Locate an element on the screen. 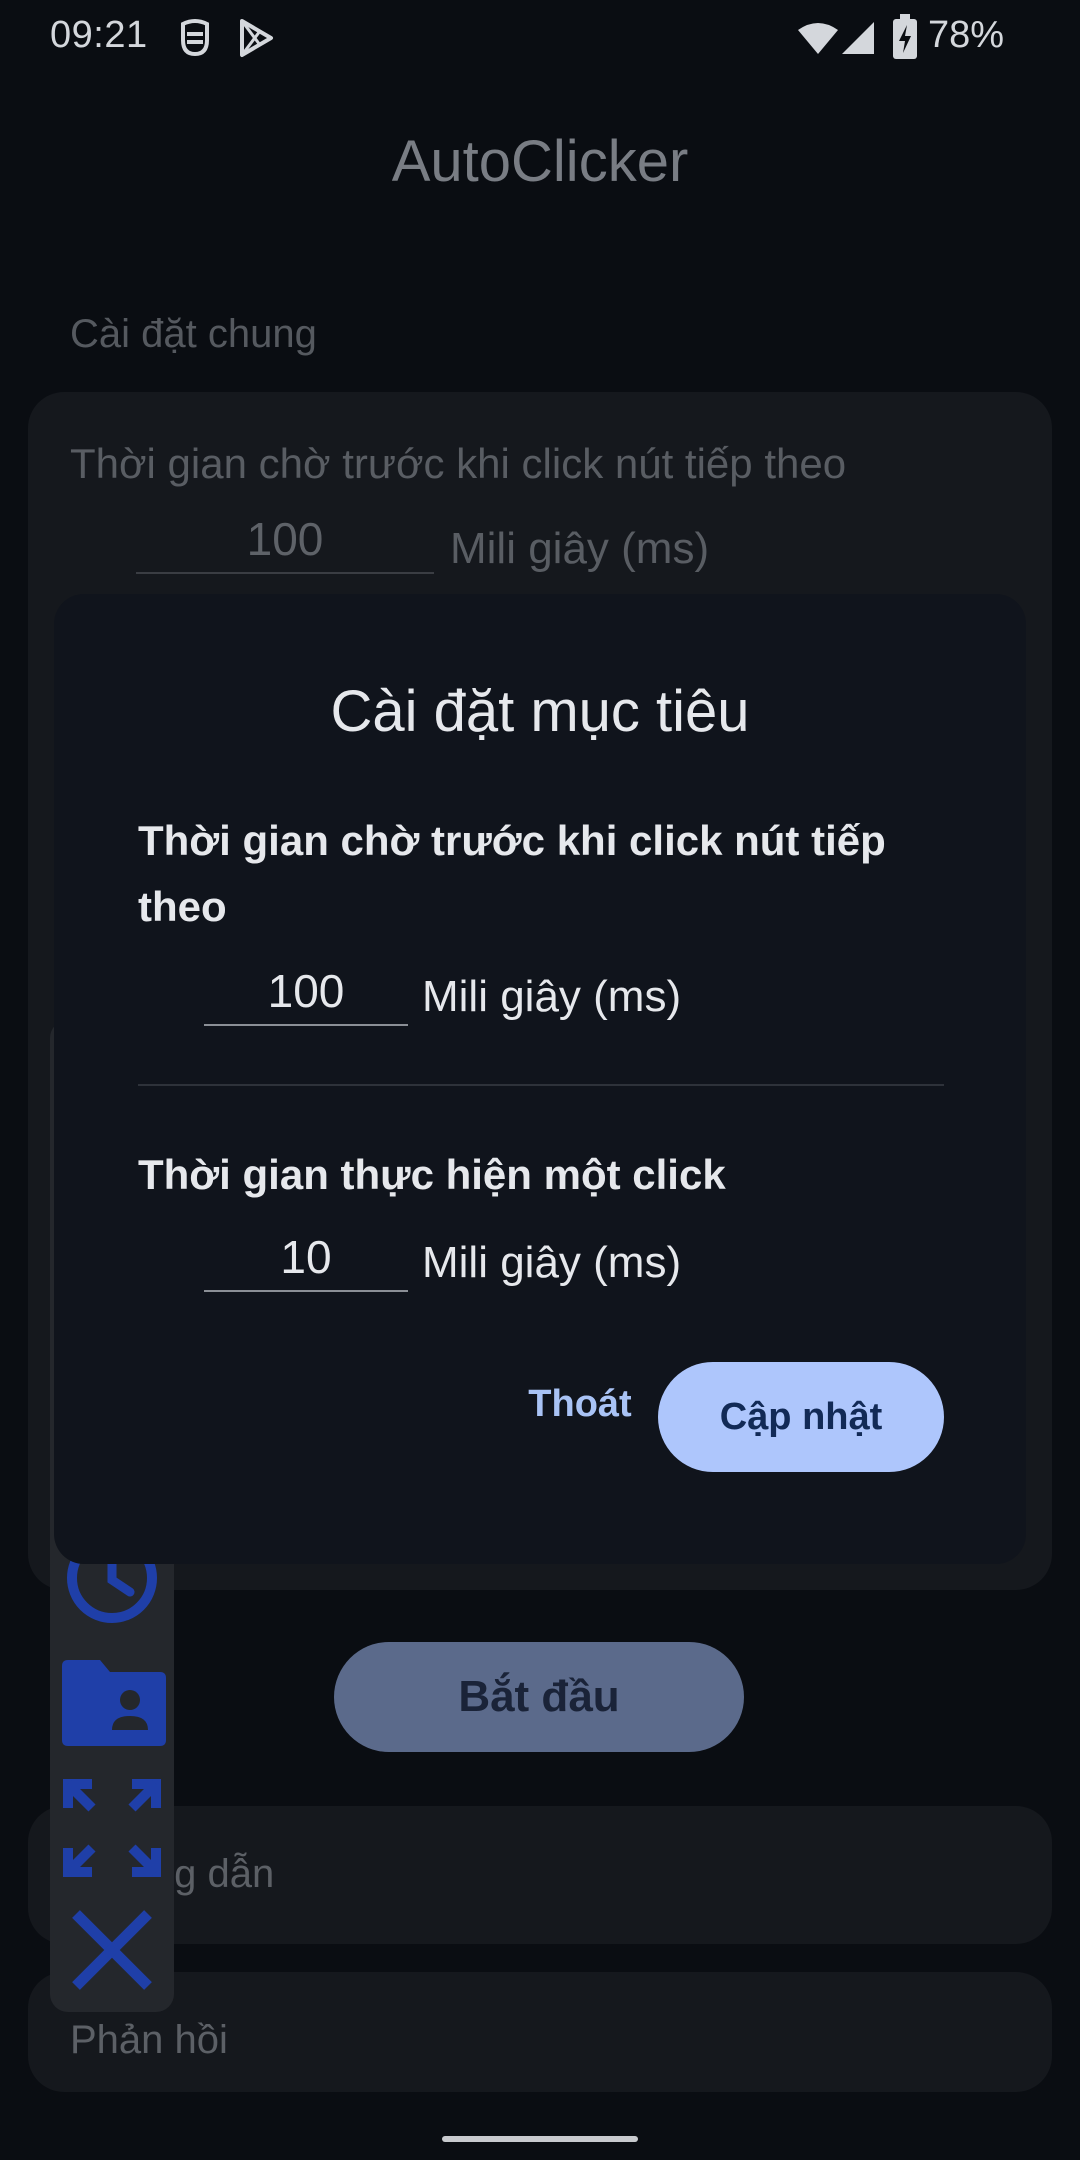 This screenshot has height=2160, width=1080. feedback-row: Phản hồi is located at coordinates (540, 2032).